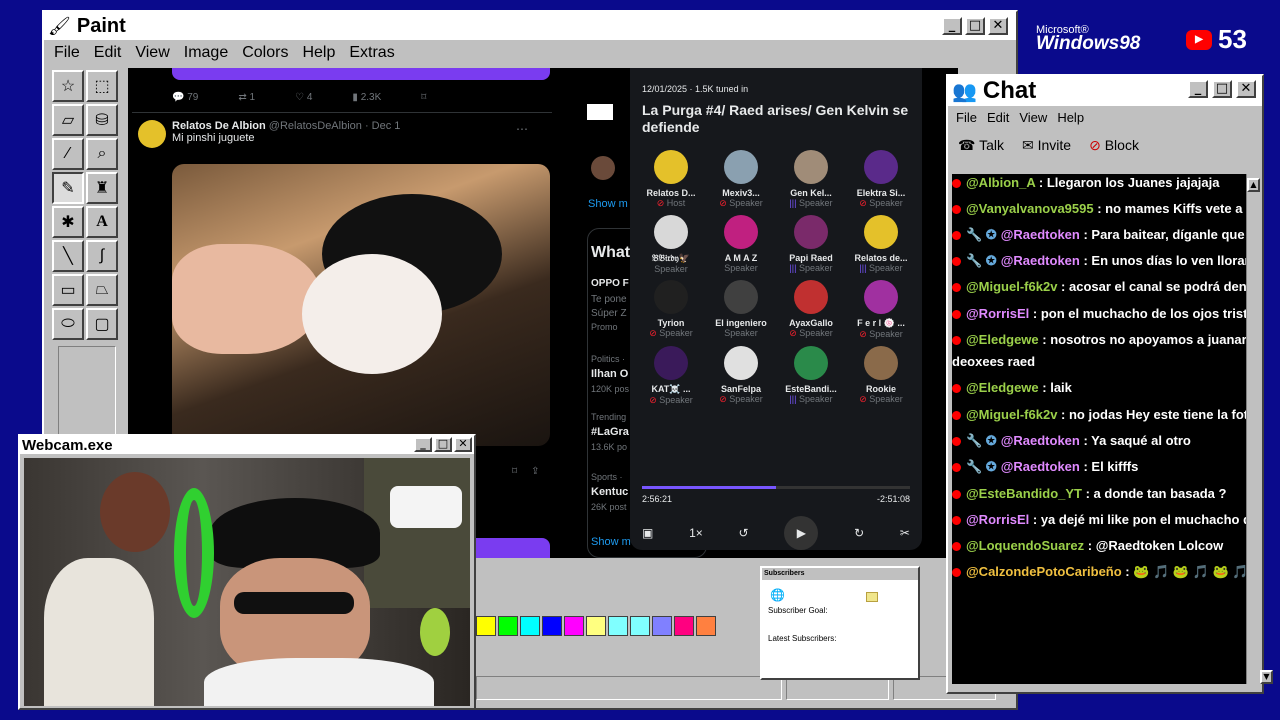  What do you see at coordinates (610, 283) in the screenshot?
I see `promo-title: OPPO F` at bounding box center [610, 283].